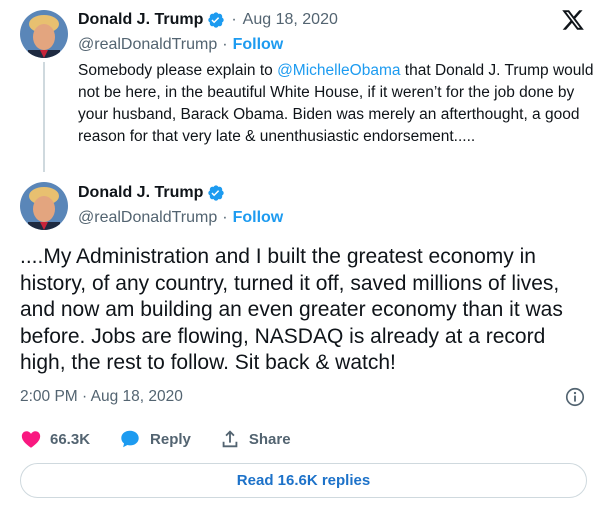  Describe the element at coordinates (290, 20) in the screenshot. I see `tweet-date: Aug 18, 2020` at that location.